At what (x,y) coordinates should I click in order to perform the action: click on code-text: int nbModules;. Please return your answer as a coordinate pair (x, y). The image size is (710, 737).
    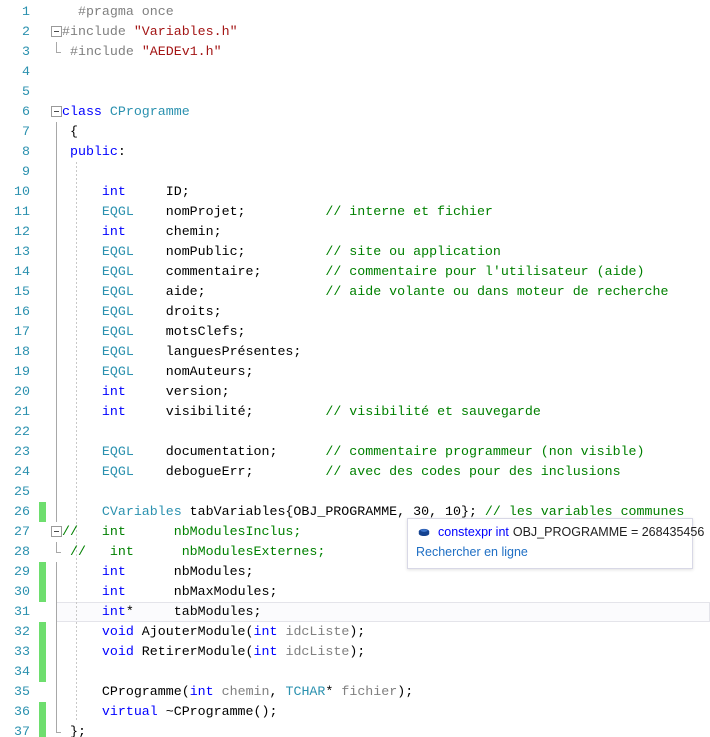
    Looking at the image, I should click on (158, 572).